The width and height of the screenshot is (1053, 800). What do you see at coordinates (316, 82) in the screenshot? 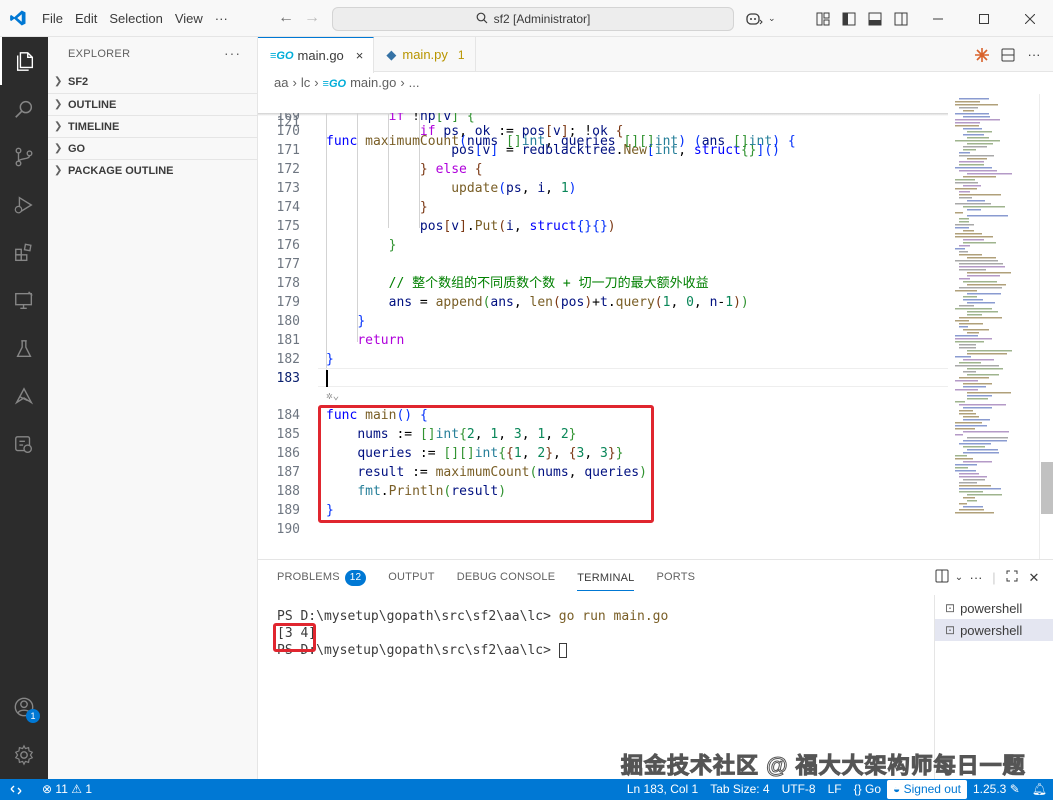
I see `chevron-right-icon: ›` at bounding box center [316, 82].